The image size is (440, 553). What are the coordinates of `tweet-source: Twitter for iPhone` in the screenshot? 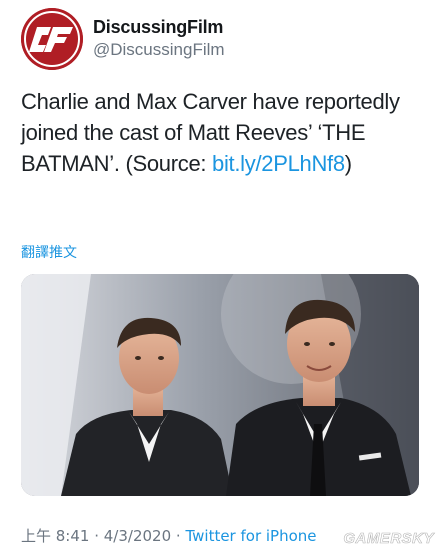 It's located at (250, 536).